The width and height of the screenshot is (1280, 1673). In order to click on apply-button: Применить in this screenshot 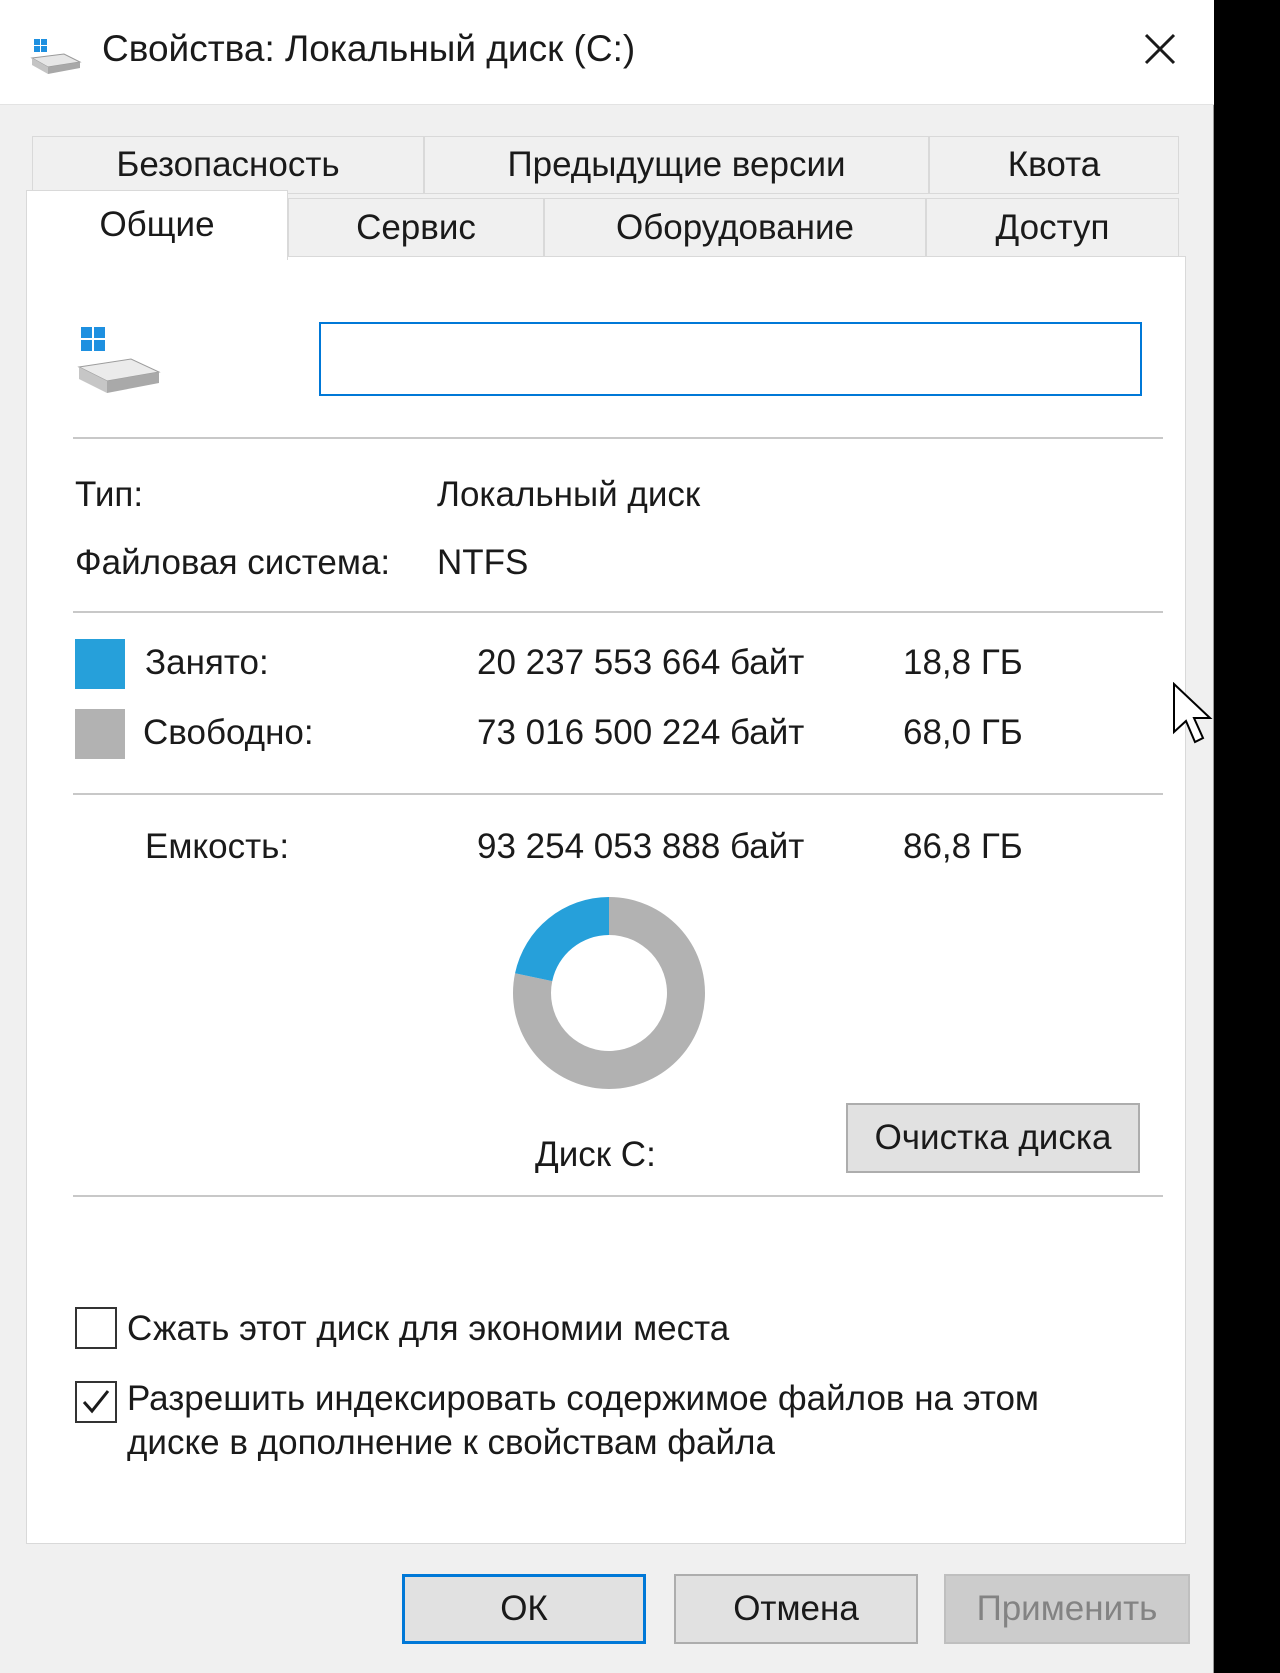, I will do `click(1067, 1609)`.